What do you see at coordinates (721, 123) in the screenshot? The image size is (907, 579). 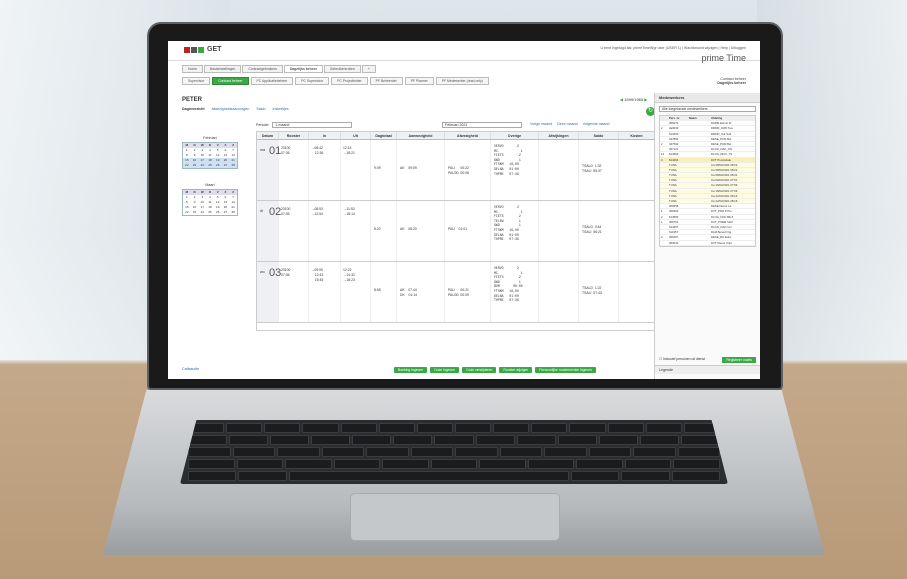 I see `employee-dept: DADM Dienst Pr` at bounding box center [721, 123].